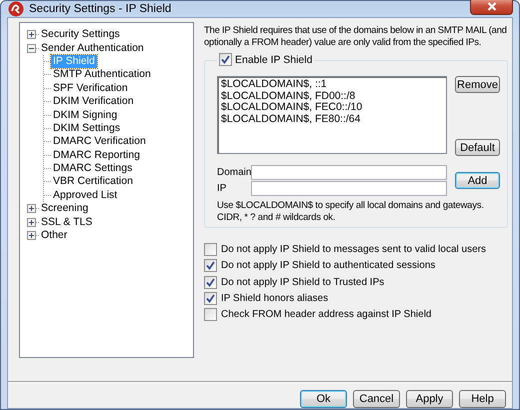 The image size is (520, 410). I want to click on collapse-icon, so click(31, 48).